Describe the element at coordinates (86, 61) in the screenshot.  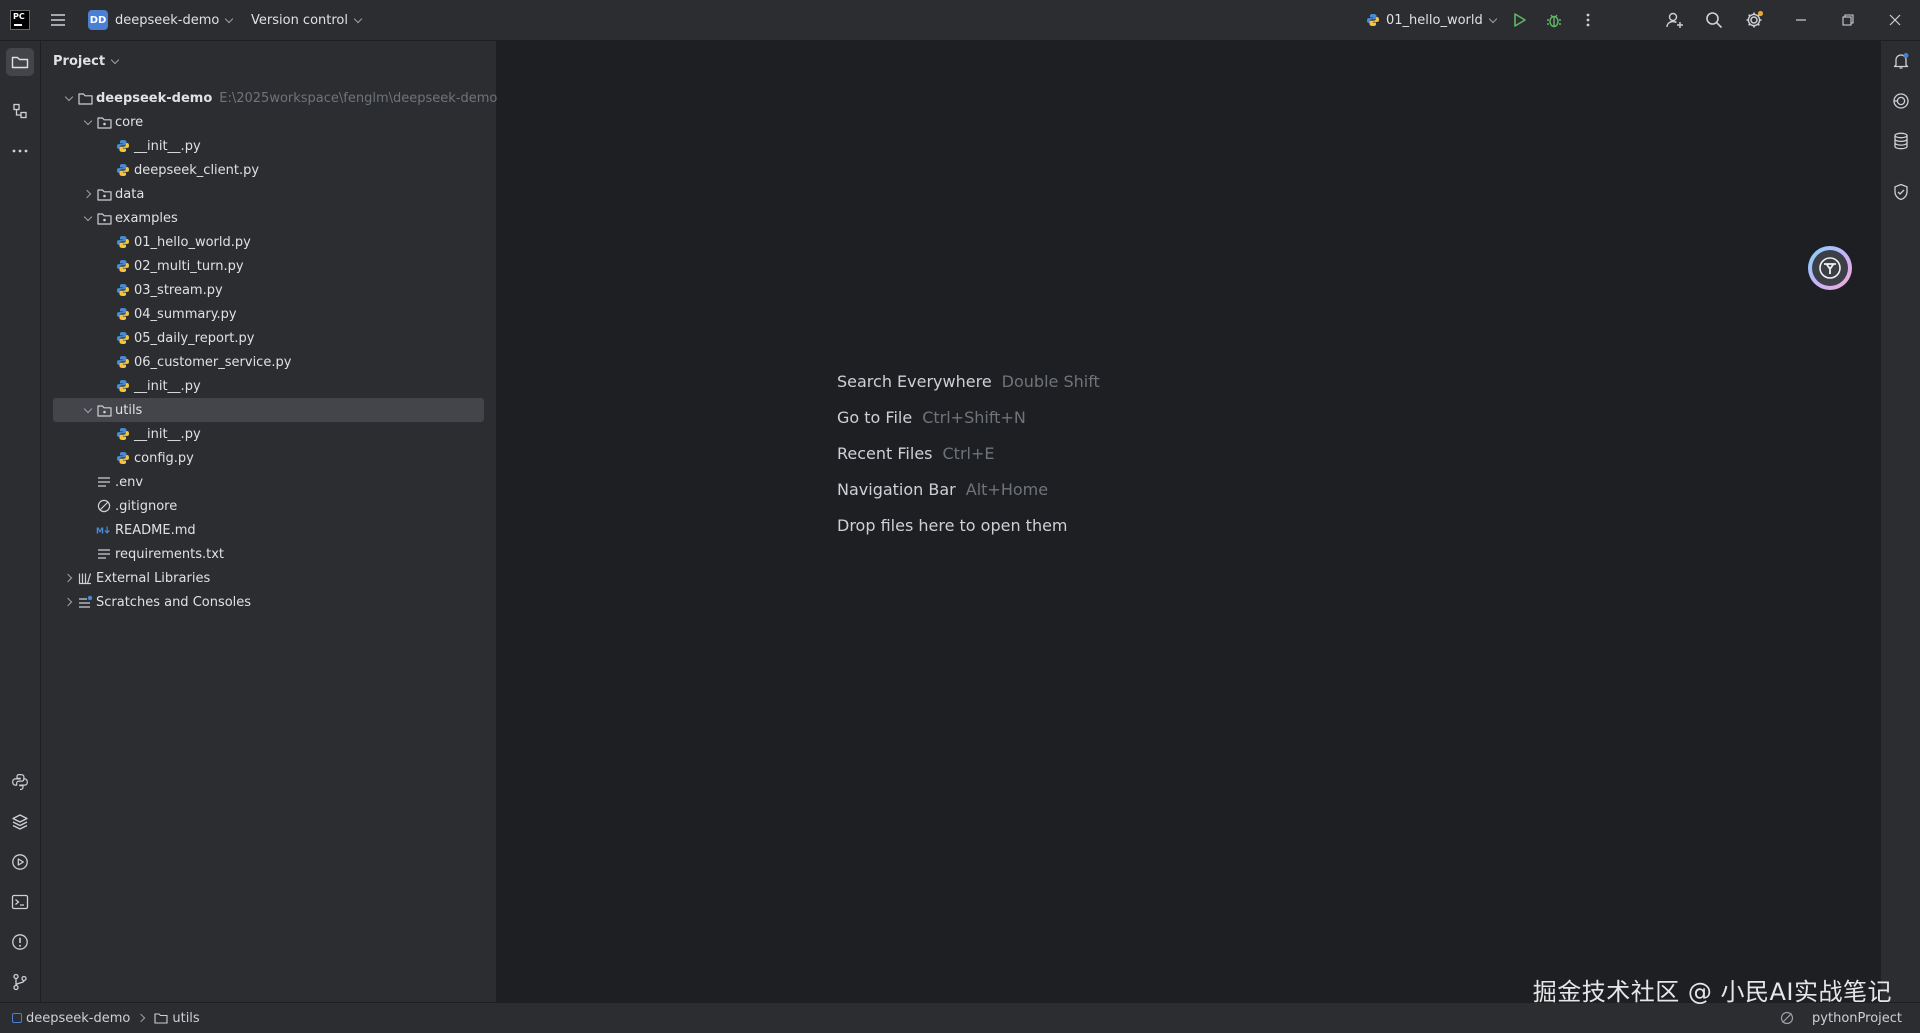
I see `project-view-selector: Project` at that location.